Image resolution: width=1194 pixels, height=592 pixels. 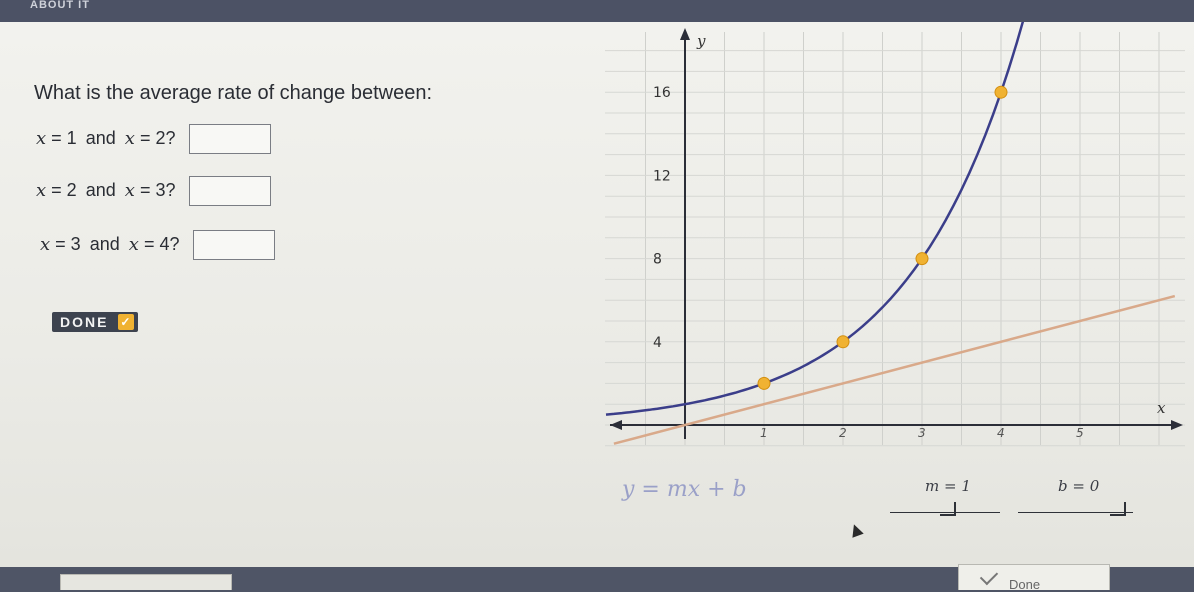 What do you see at coordinates (129, 138) in the screenshot?
I see `row-1-var-b: x` at bounding box center [129, 138].